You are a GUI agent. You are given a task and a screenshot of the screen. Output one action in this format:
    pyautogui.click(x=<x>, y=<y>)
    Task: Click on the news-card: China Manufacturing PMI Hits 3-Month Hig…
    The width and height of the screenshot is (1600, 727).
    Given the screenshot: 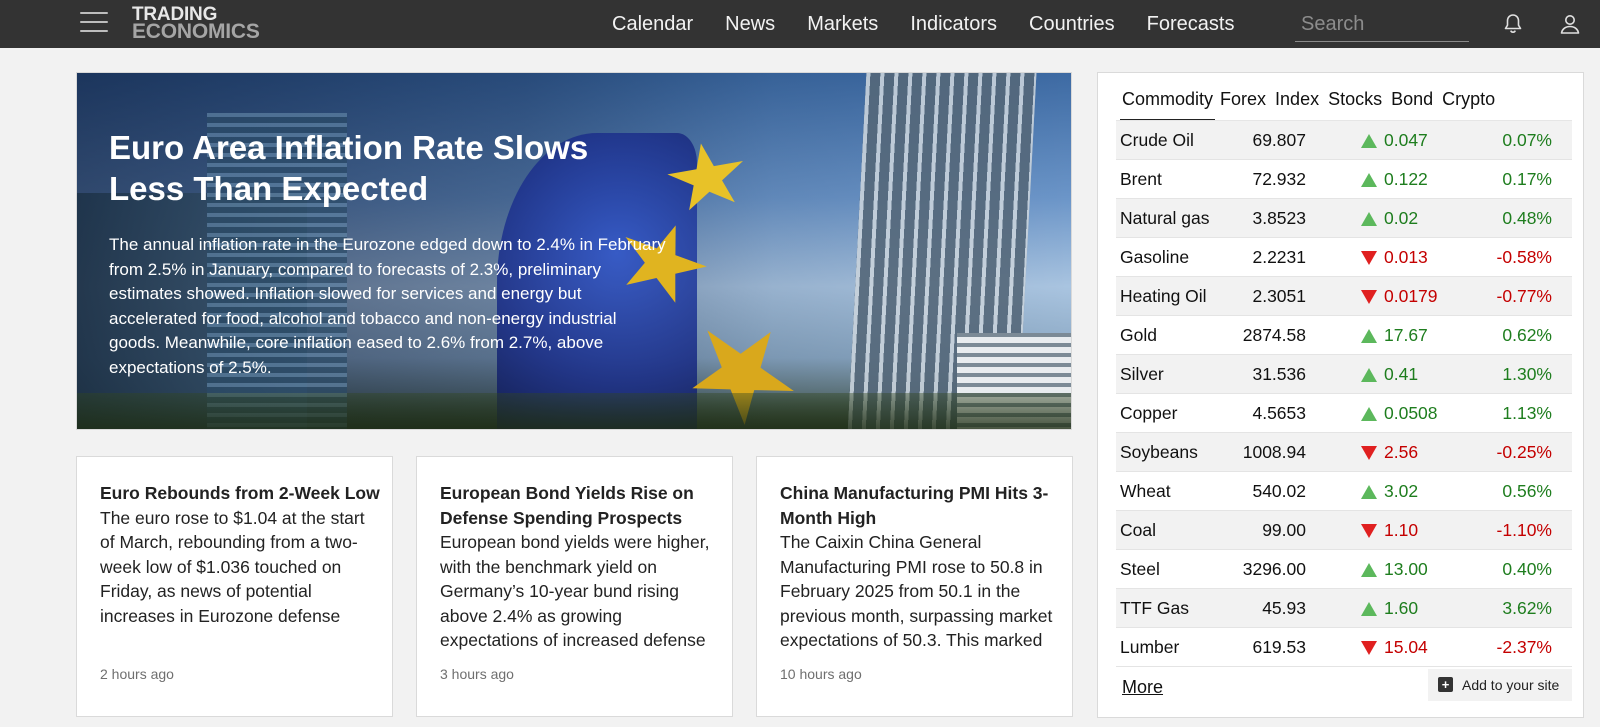 What is the action you would take?
    pyautogui.click(x=914, y=586)
    